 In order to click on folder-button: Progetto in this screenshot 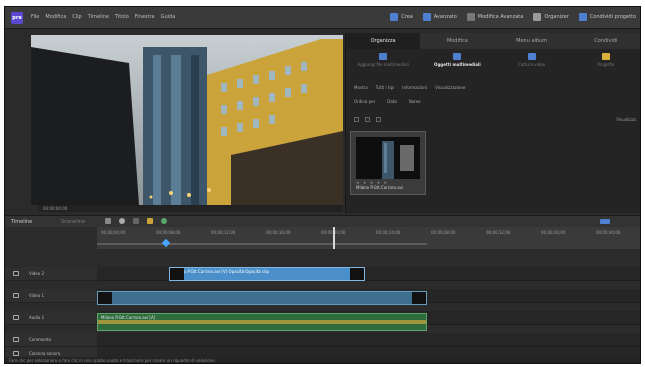, I will do `click(605, 64)`.